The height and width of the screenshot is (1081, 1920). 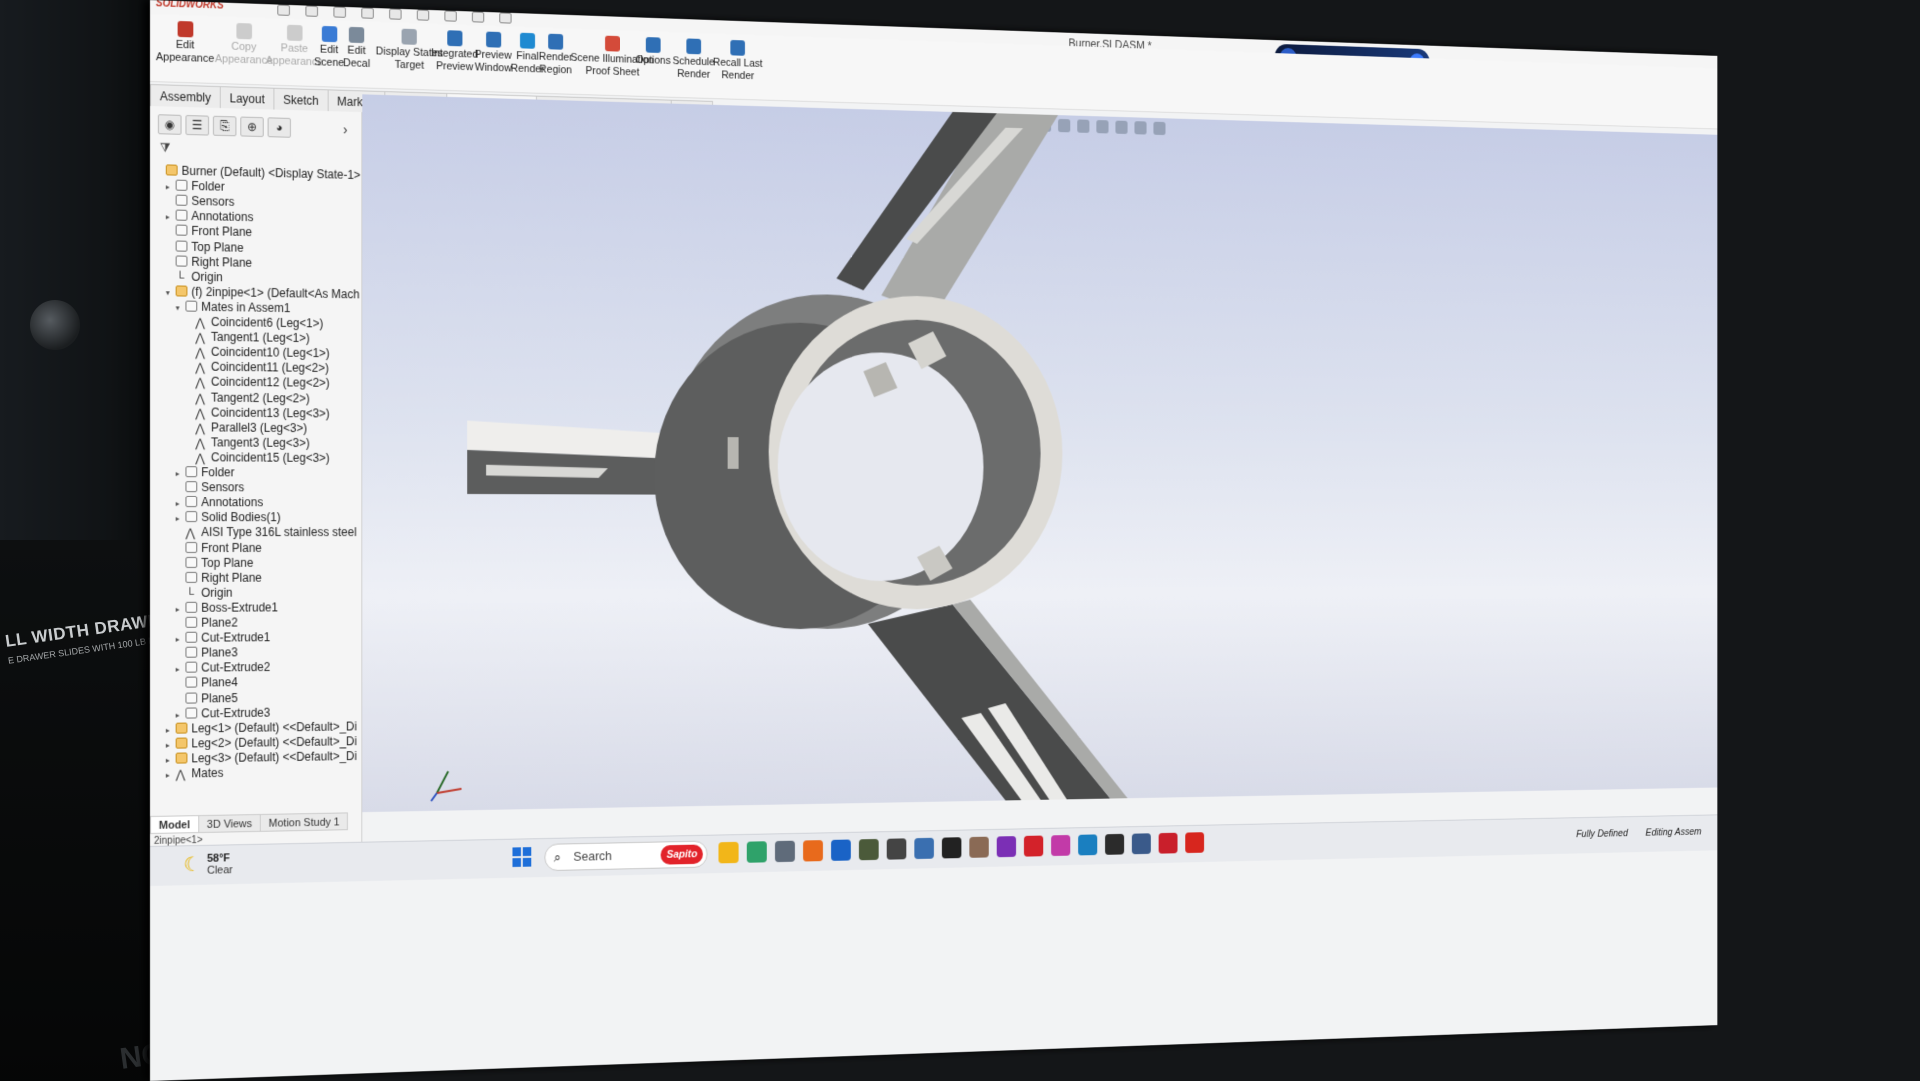 What do you see at coordinates (224, 126) in the screenshot?
I see `configuration-manager-icon: ⎘` at bounding box center [224, 126].